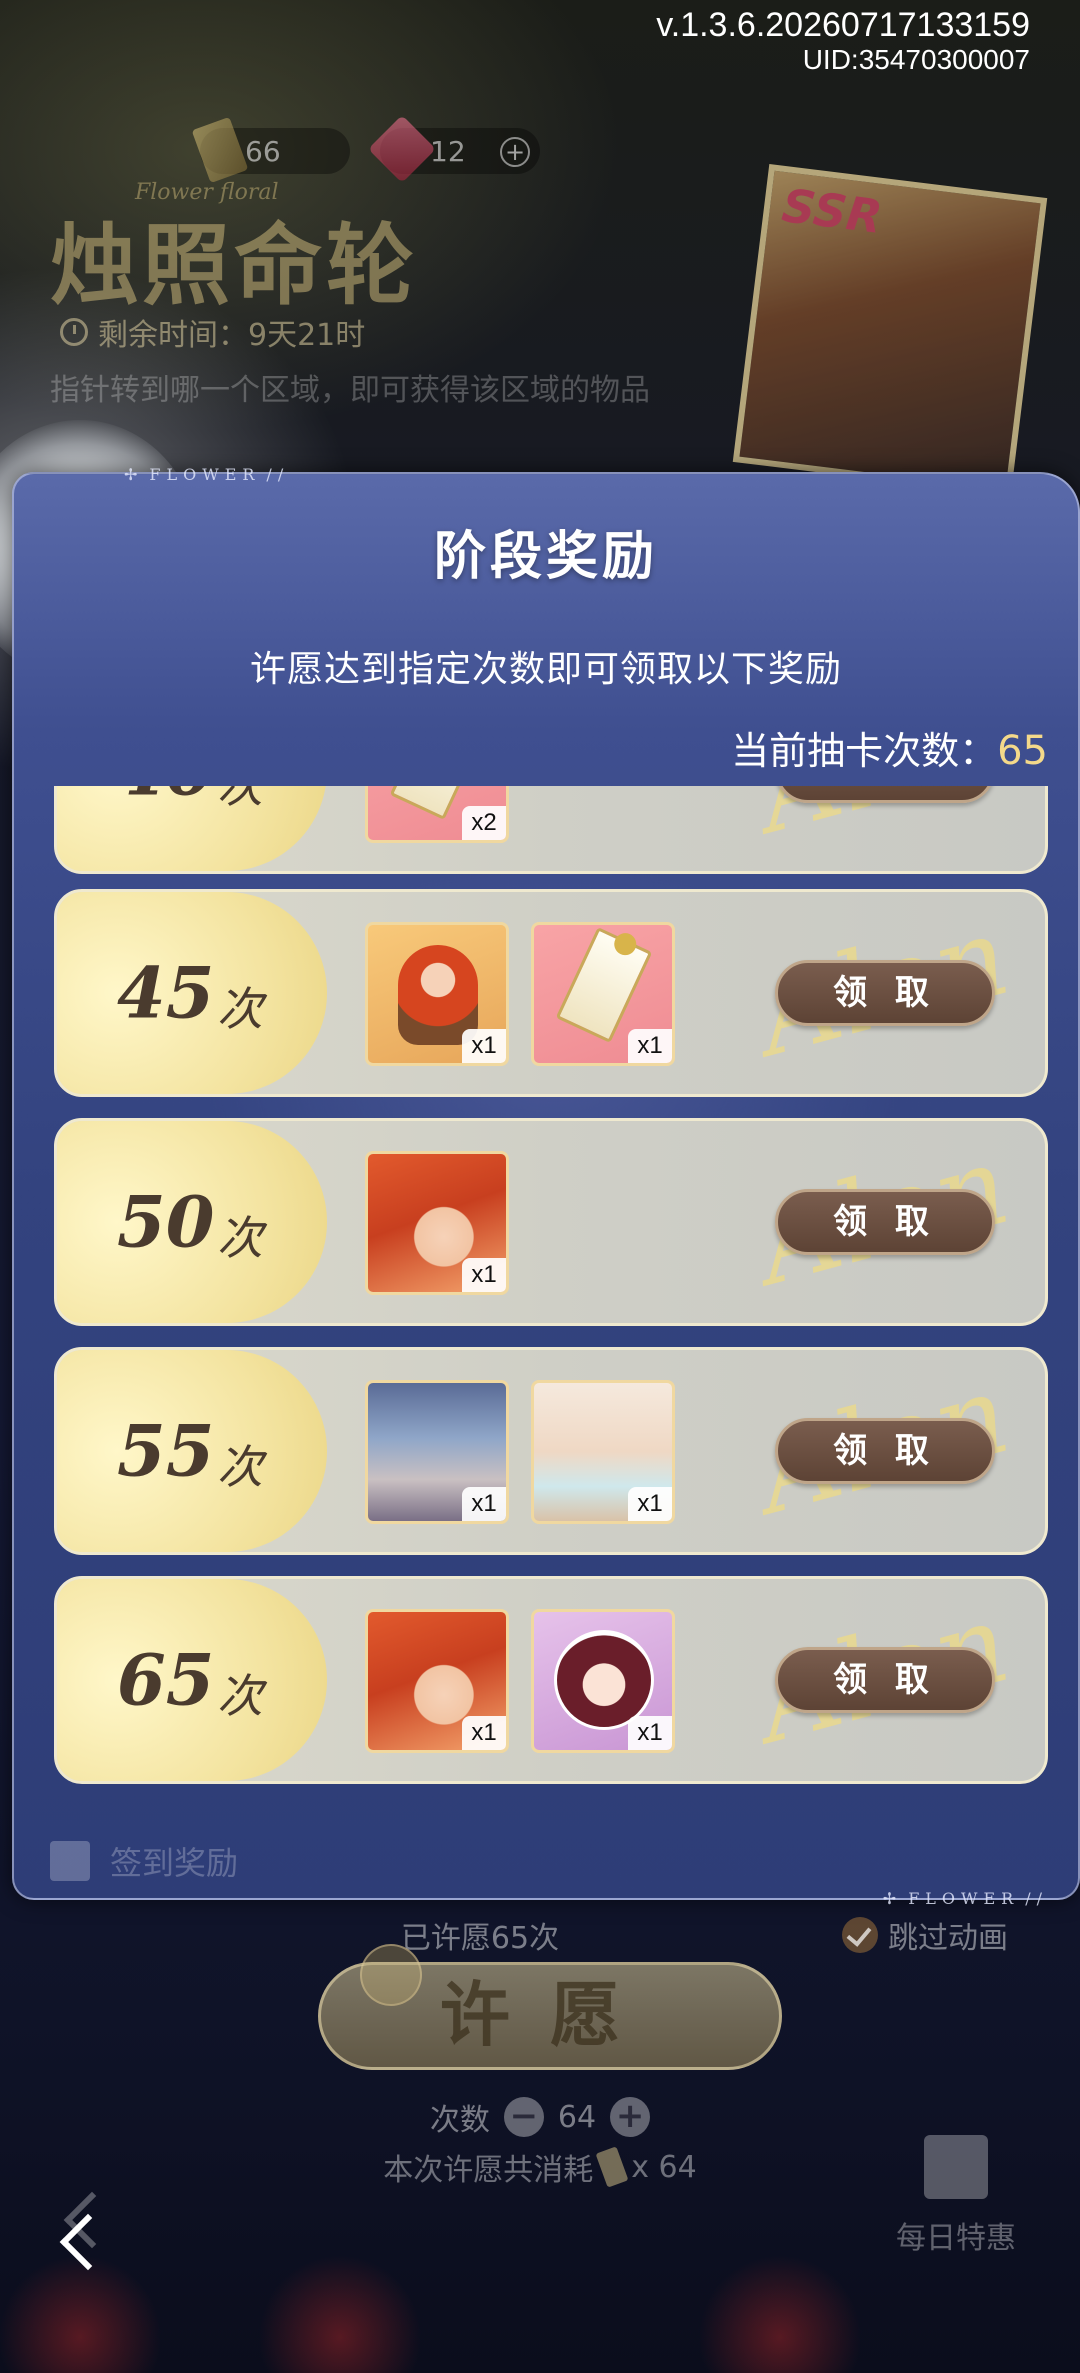  What do you see at coordinates (166, 1451) in the screenshot?
I see `stage-number: 55` at bounding box center [166, 1451].